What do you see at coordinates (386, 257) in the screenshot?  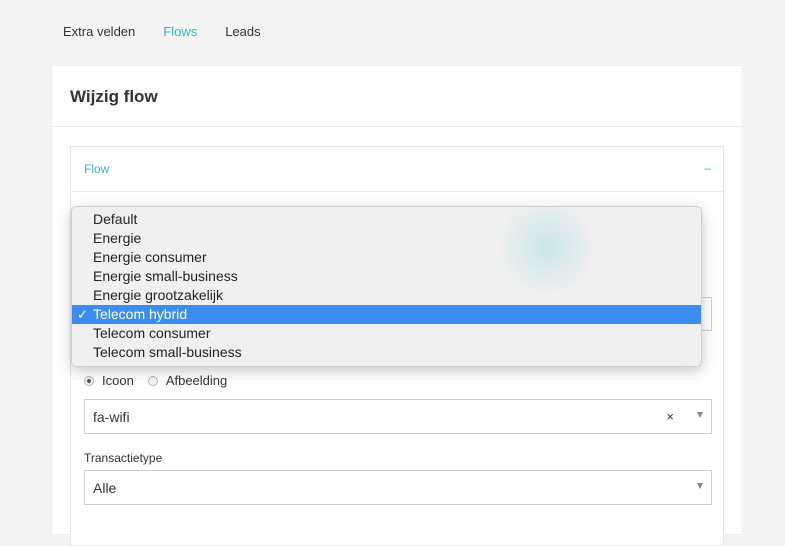 I see `dropdown-option-energie-consumer: Energie consumer` at bounding box center [386, 257].